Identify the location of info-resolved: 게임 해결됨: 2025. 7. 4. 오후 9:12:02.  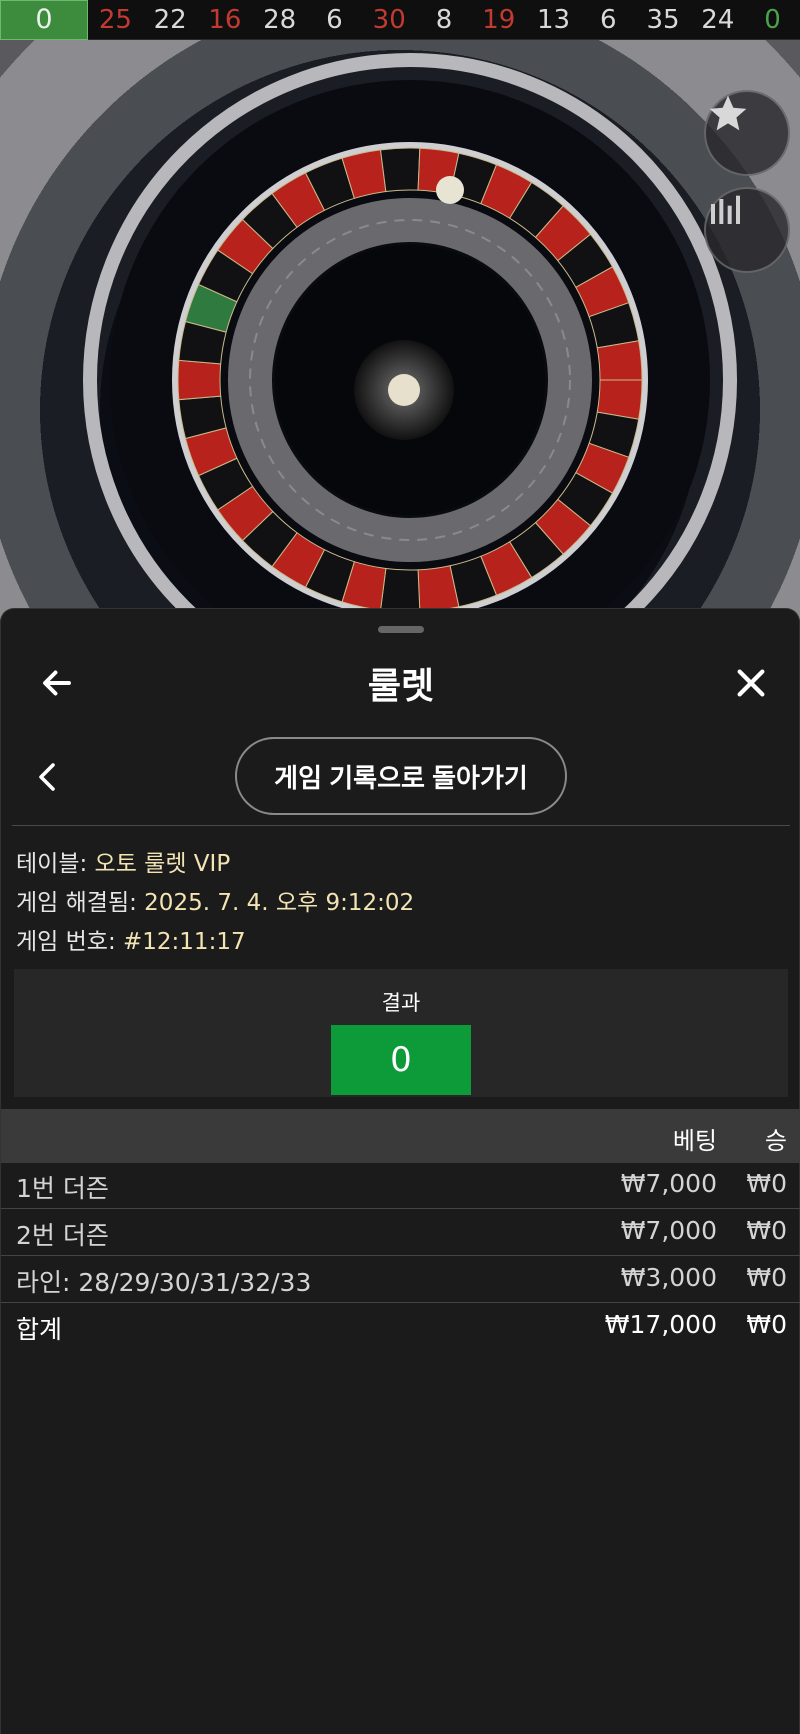
(215, 900).